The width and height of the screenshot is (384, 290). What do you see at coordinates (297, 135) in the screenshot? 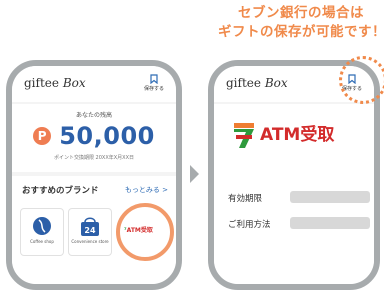
I see `atm-label: ATM受取` at bounding box center [297, 135].